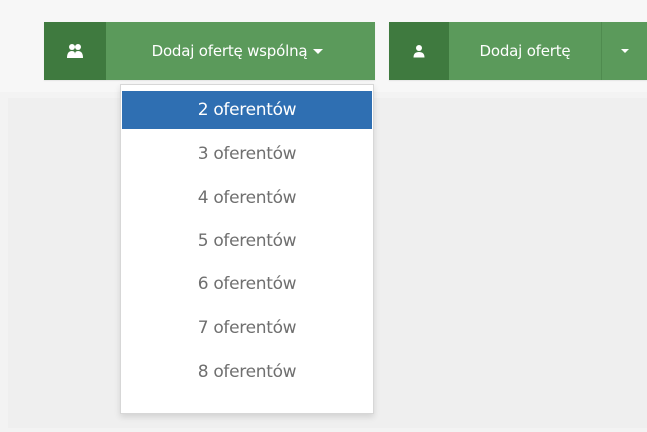  I want to click on dropdown-item-label: 6 oferentów, so click(247, 284).